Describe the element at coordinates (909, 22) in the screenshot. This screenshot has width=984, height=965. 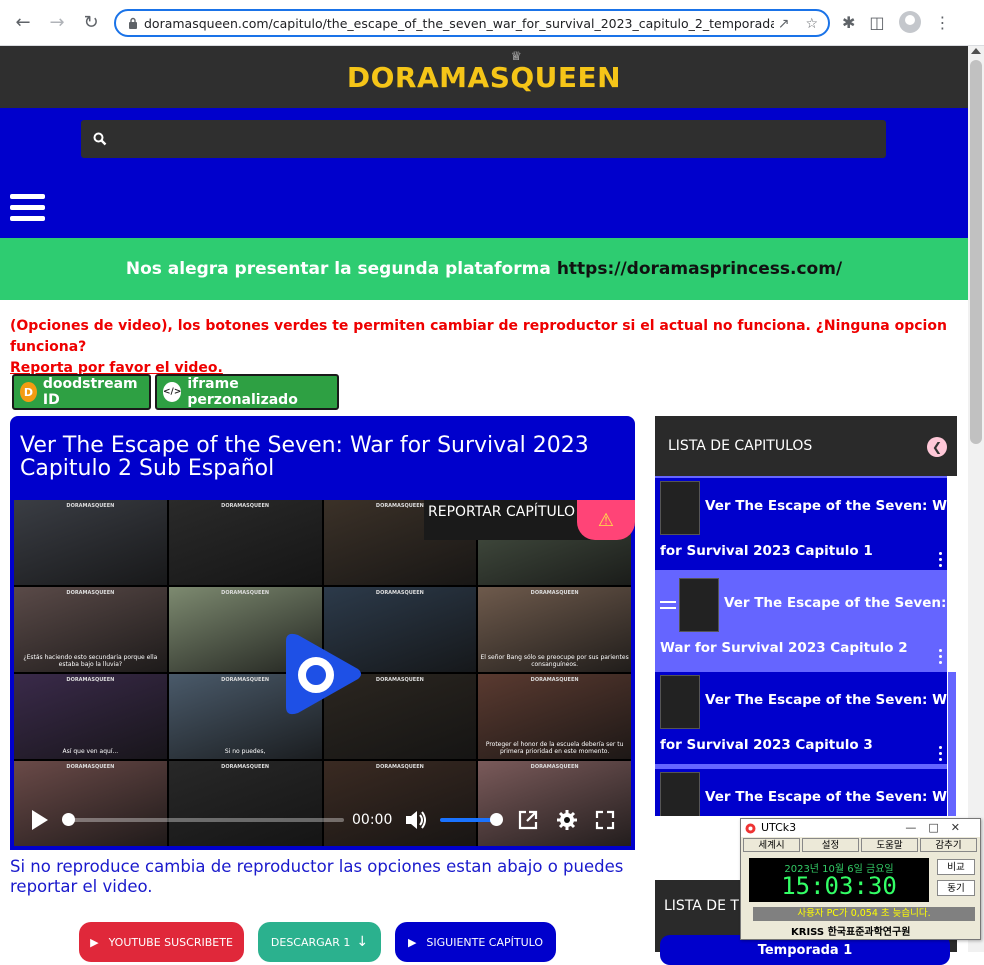
I see `profile-avatar` at that location.